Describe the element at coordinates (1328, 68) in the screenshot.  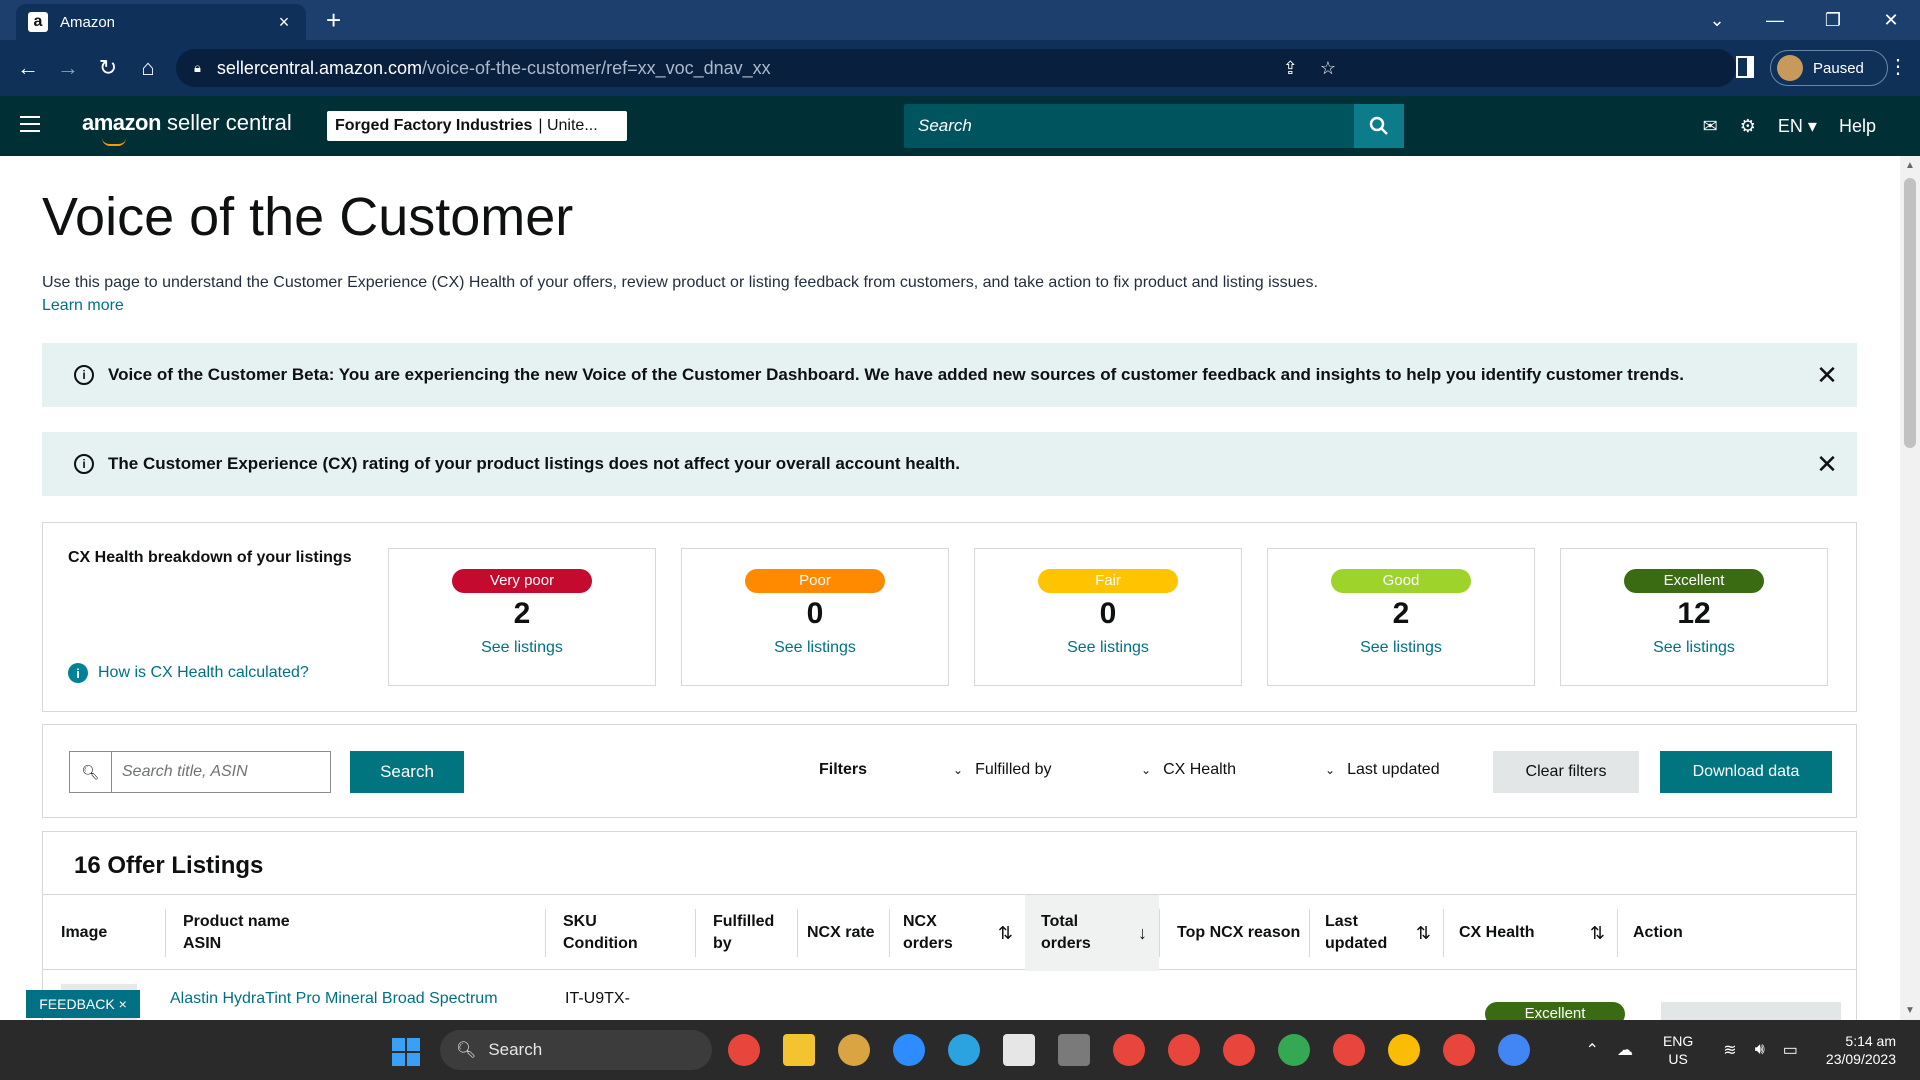
I see `bookmark-star-icon: ☆` at that location.